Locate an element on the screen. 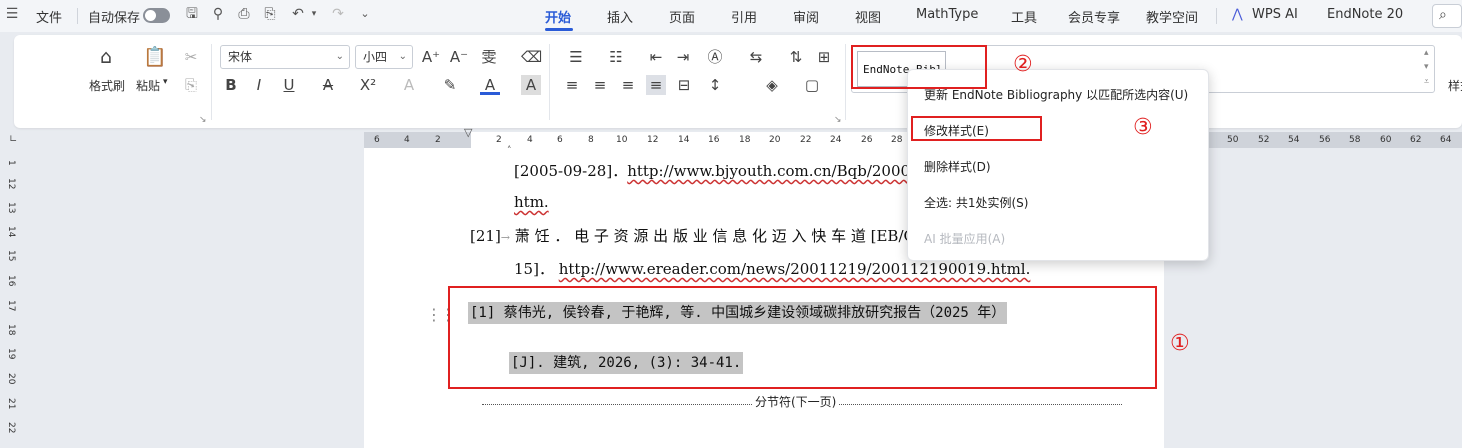  distribute-icon: ⊟ is located at coordinates (684, 85).